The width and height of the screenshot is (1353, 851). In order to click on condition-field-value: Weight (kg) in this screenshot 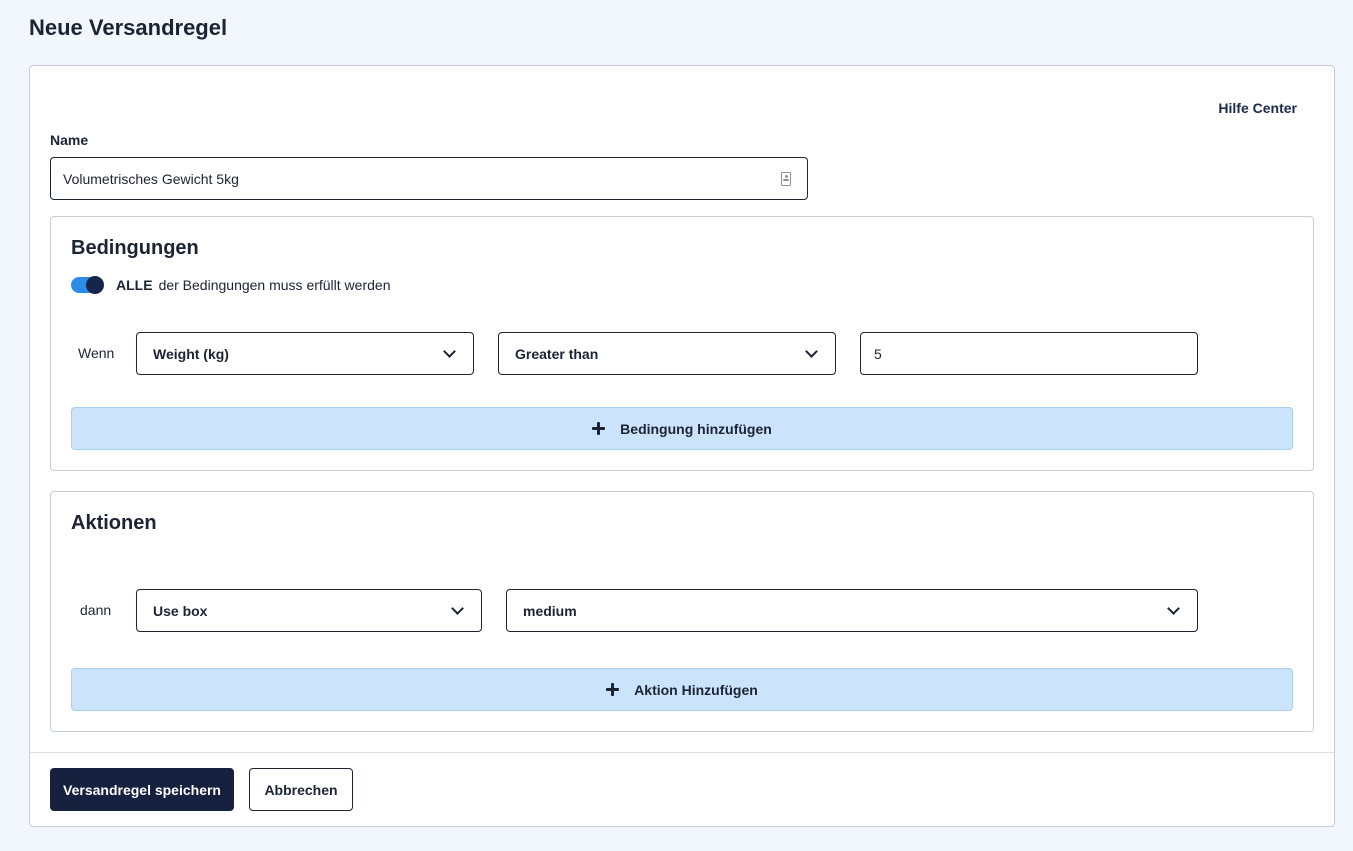, I will do `click(191, 353)`.